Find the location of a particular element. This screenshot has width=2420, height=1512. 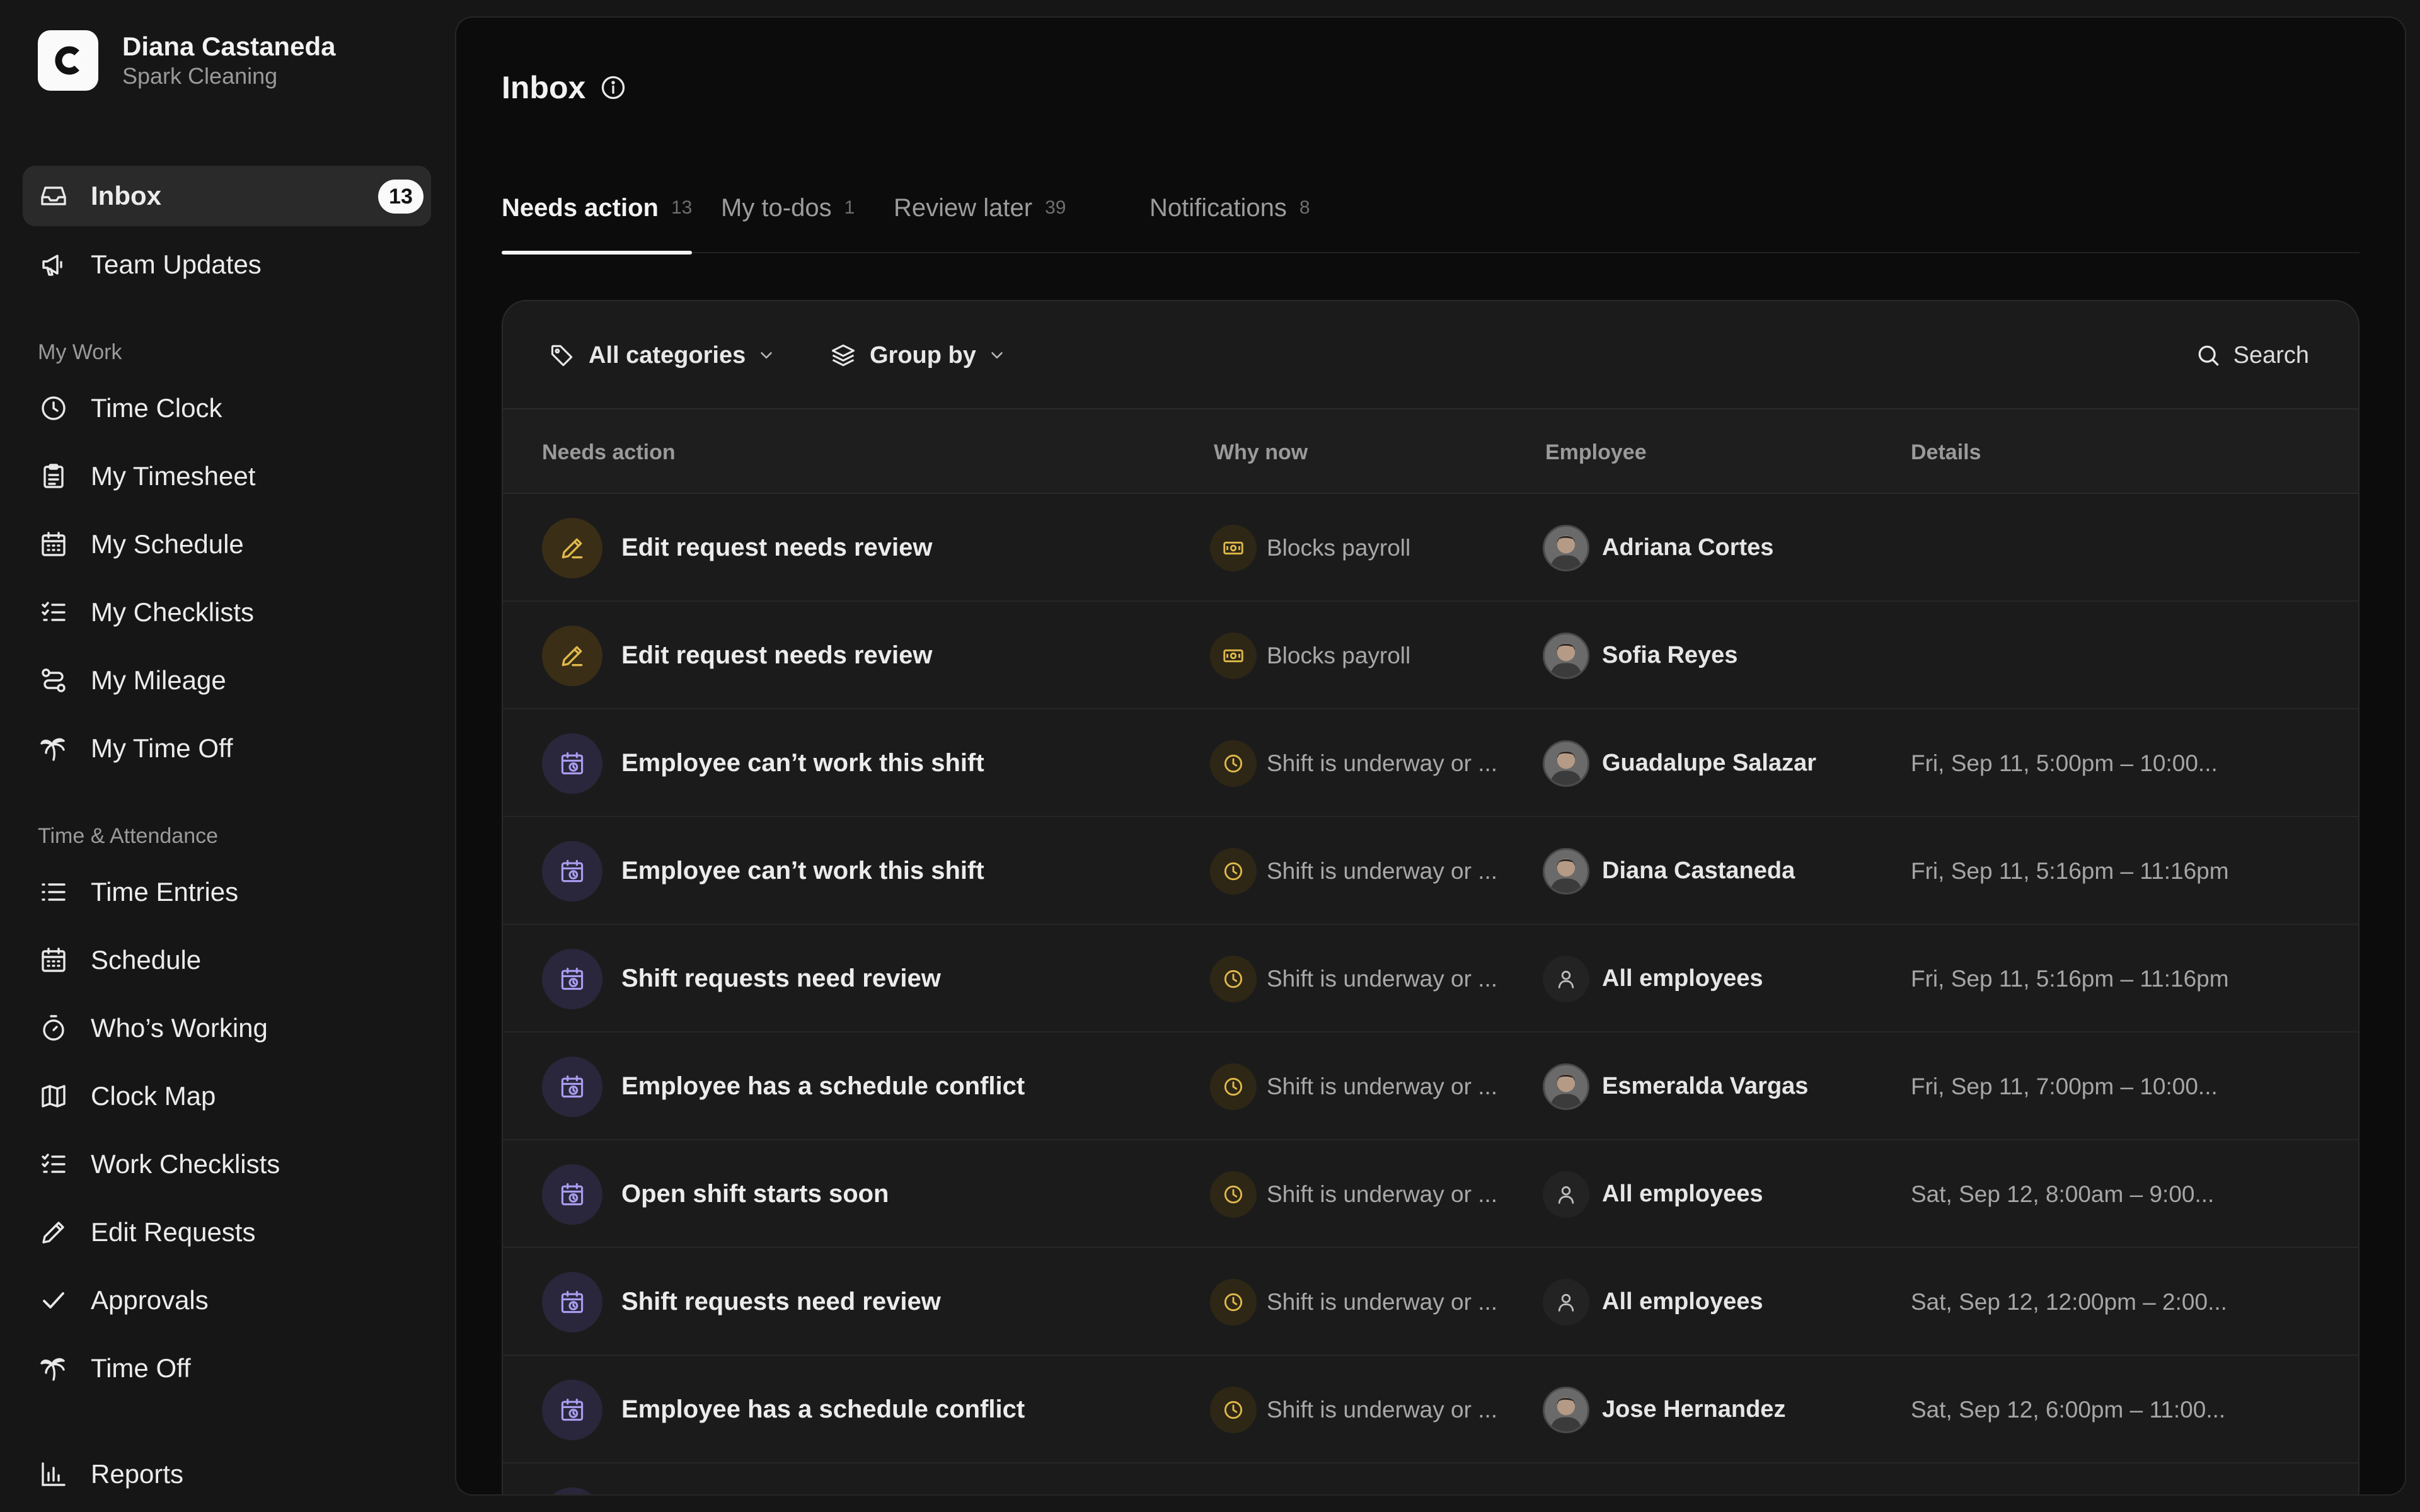

active-tab-indicator is located at coordinates (598, 253).